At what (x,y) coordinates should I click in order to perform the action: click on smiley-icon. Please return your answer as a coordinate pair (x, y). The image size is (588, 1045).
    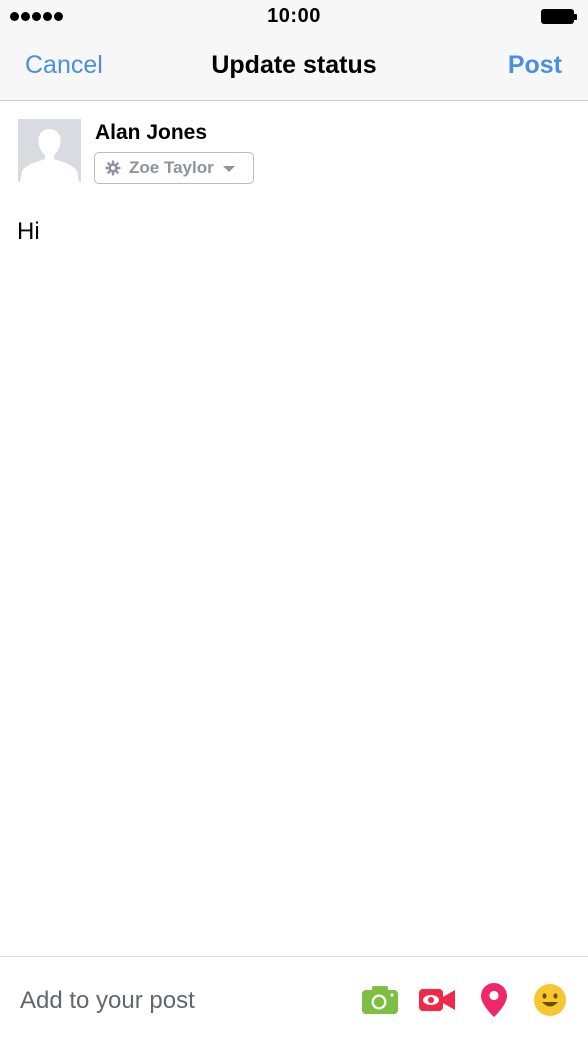
    Looking at the image, I should click on (550, 1000).